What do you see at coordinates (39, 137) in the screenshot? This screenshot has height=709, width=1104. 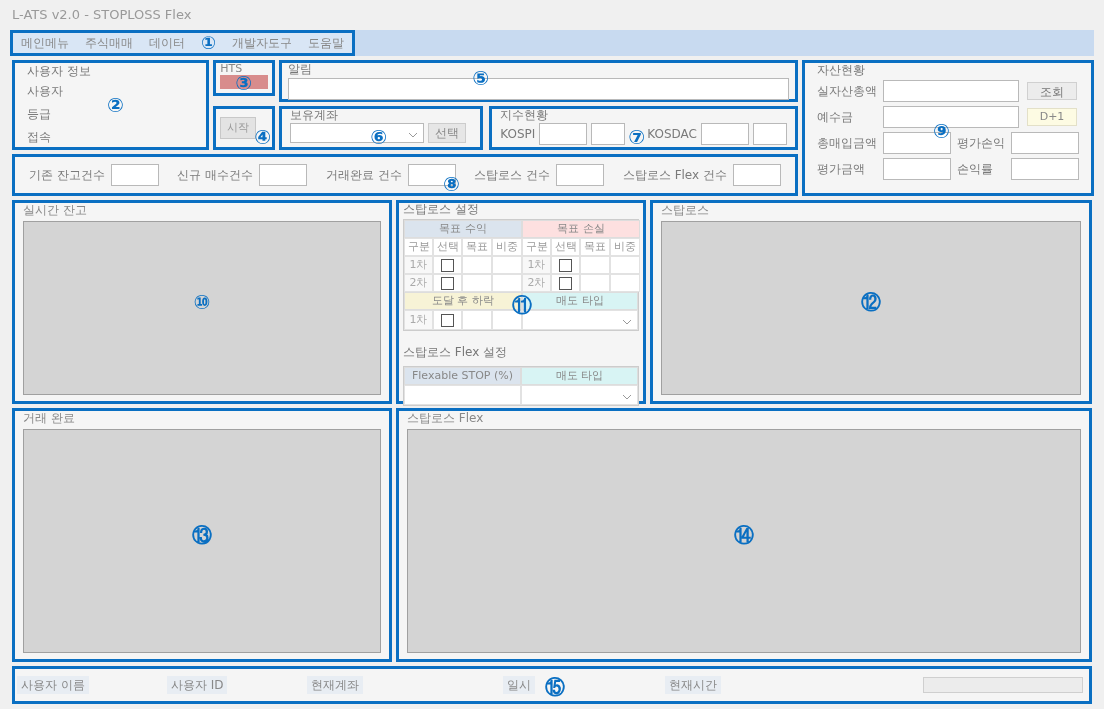 I see `field-label: 접속` at bounding box center [39, 137].